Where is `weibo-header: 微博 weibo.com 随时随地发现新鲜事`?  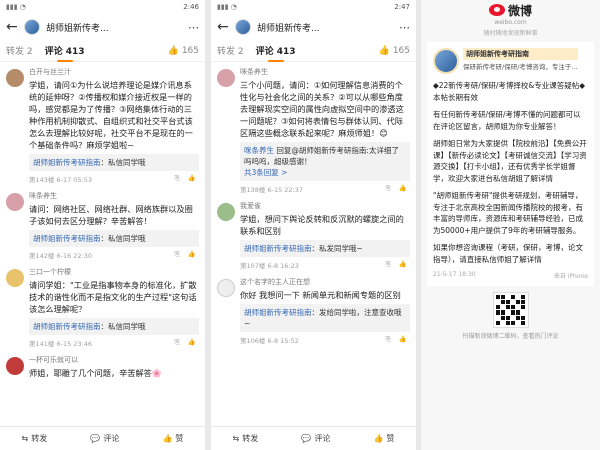
weibo-header: 微博 weibo.com 随时随地发现新鲜事 is located at coordinates (510, 19).